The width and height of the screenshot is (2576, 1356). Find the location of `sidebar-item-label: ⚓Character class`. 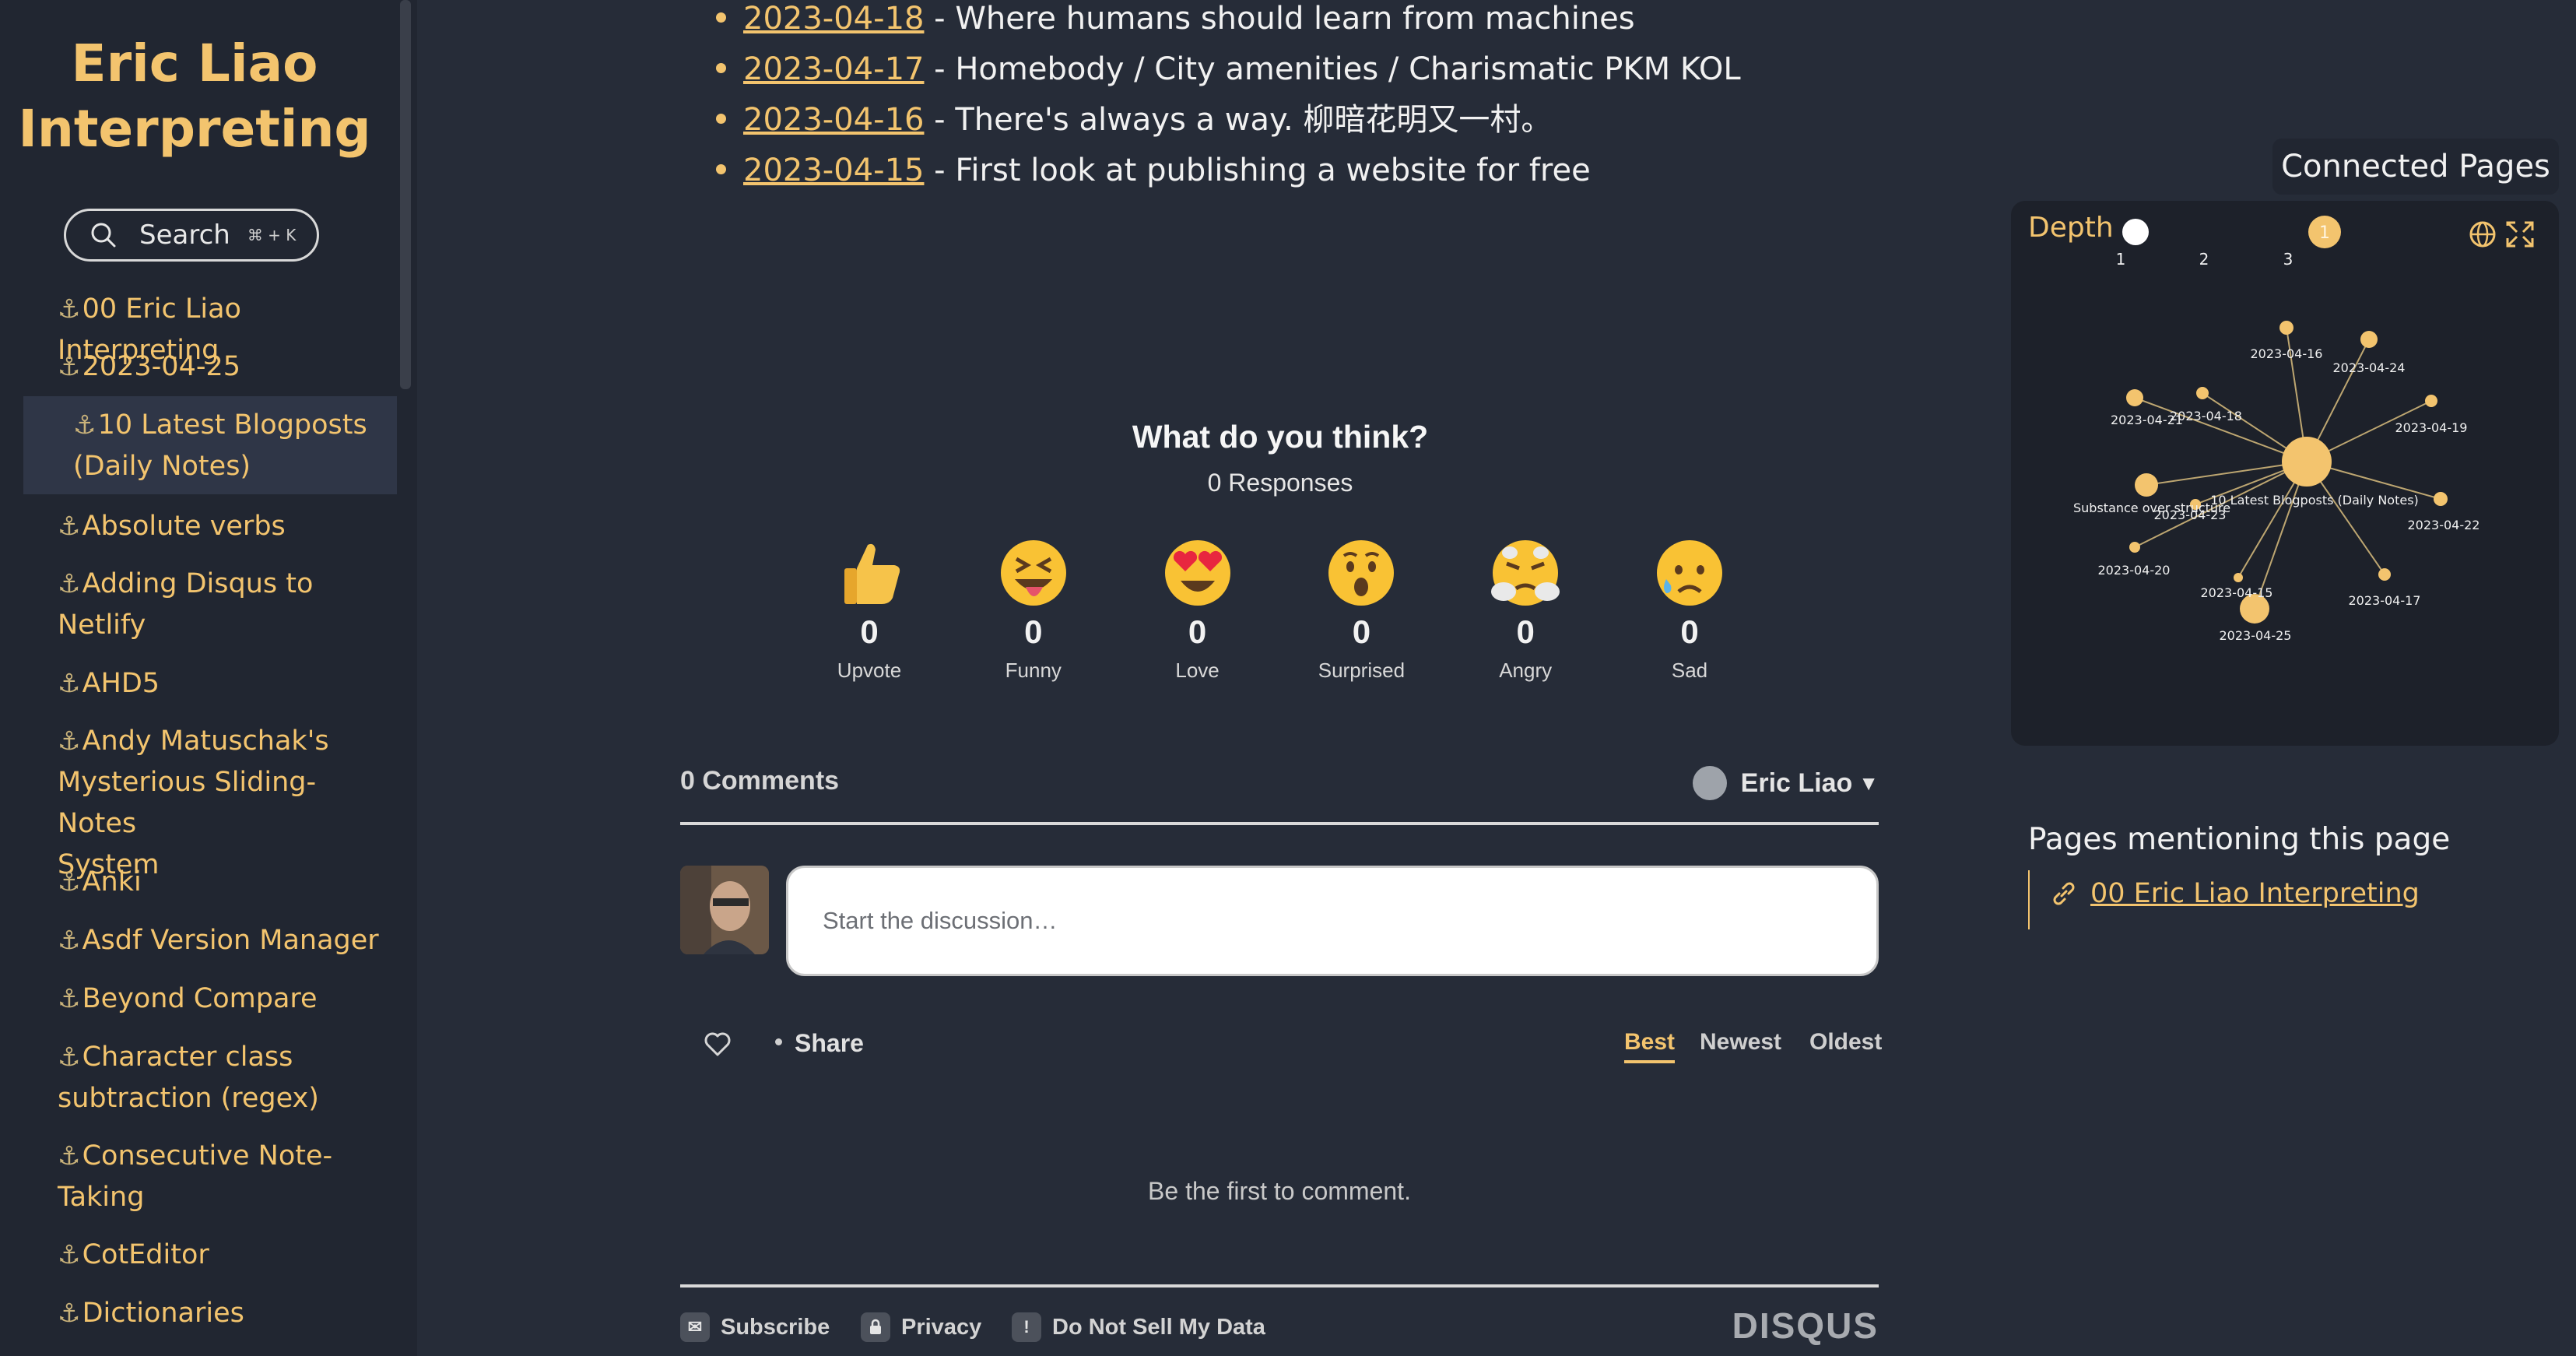

sidebar-item-label: ⚓Character class is located at coordinates (221, 1057).